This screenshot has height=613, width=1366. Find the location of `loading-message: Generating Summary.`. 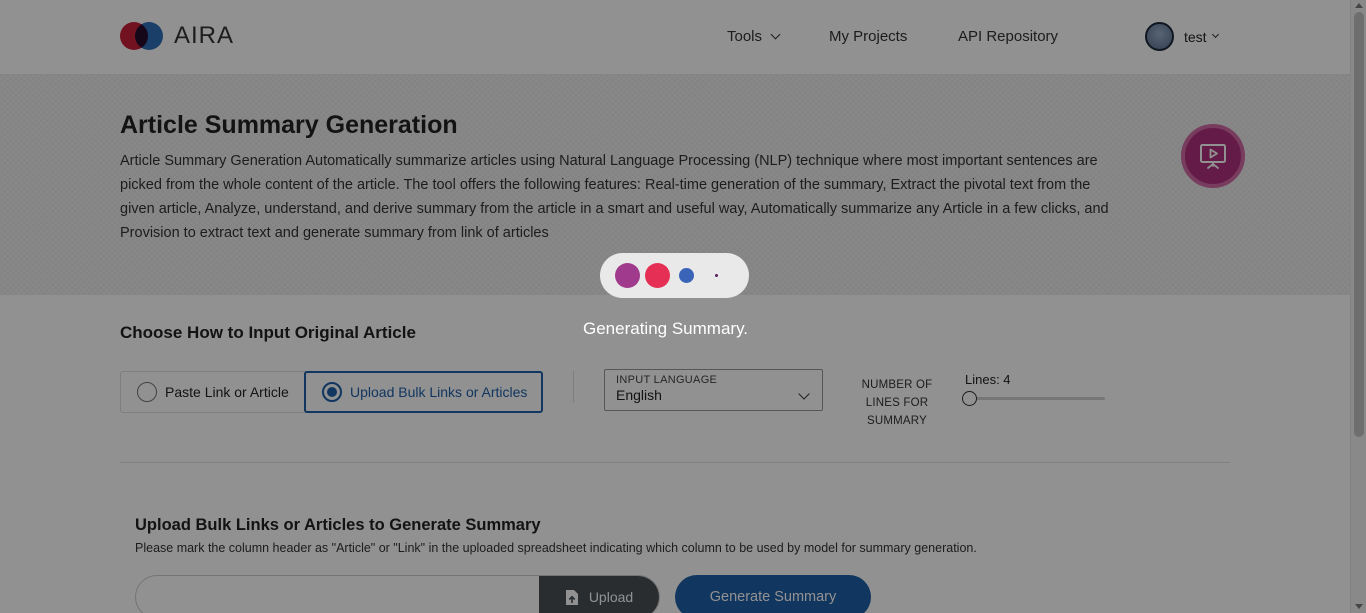

loading-message: Generating Summary. is located at coordinates (666, 328).